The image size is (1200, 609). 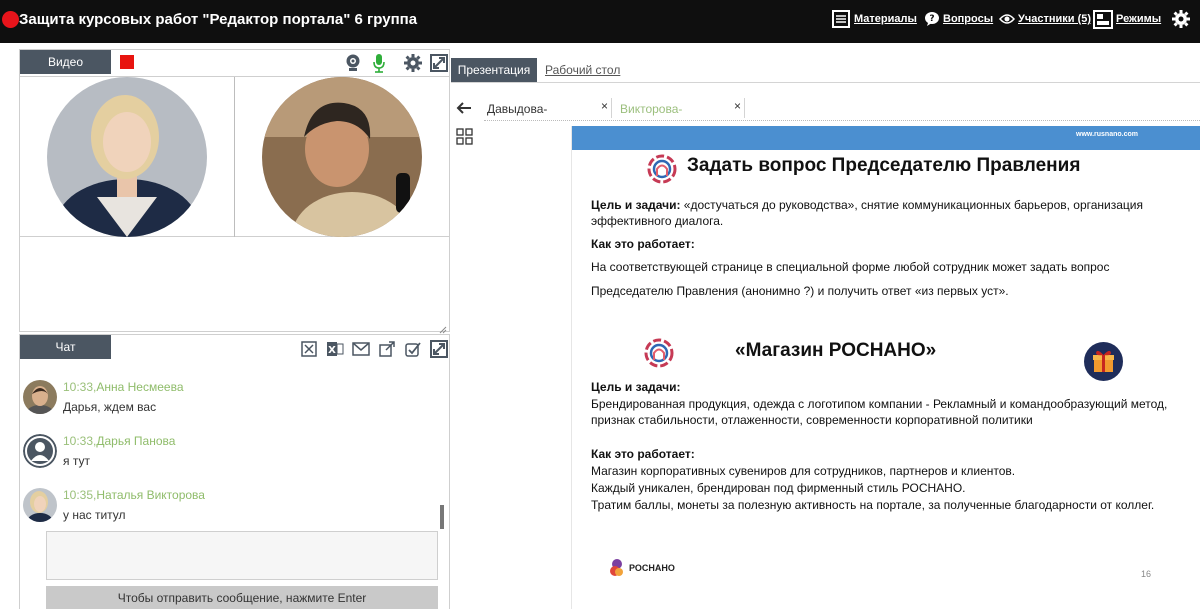 What do you see at coordinates (76, 461) in the screenshot?
I see `chat-text: я тут` at bounding box center [76, 461].